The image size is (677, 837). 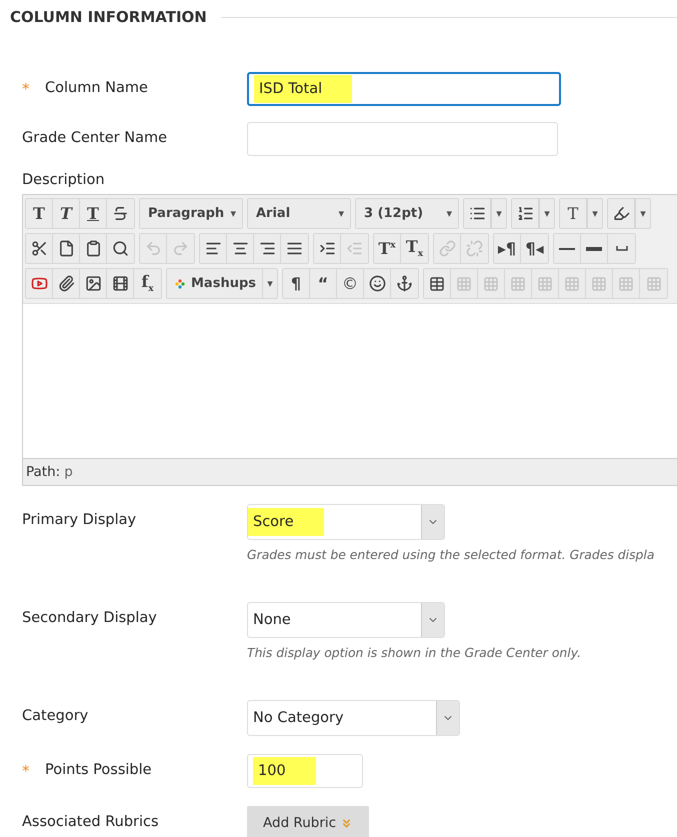 I want to click on indent-button, so click(x=327, y=248).